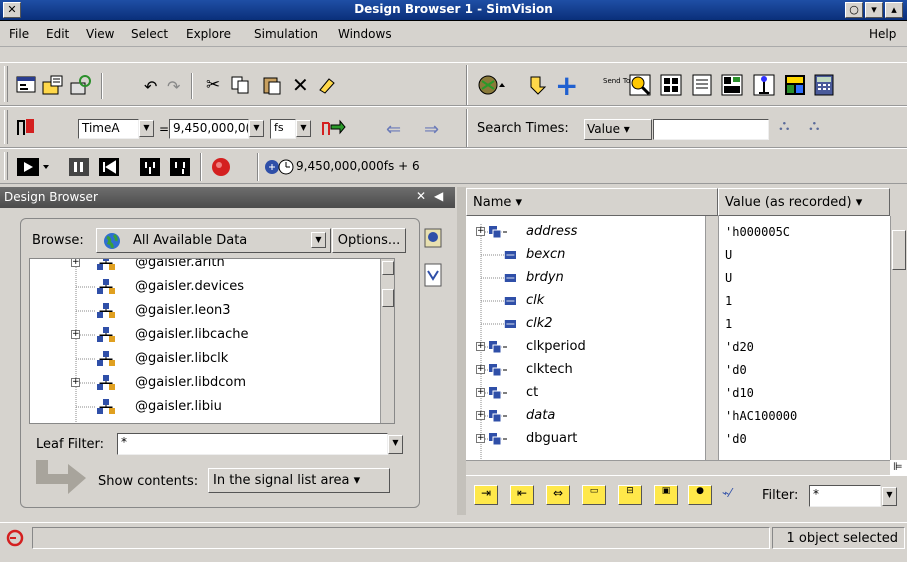 The width and height of the screenshot is (907, 562). Describe the element at coordinates (327, 85) in the screenshot. I see `erase-icon` at that location.